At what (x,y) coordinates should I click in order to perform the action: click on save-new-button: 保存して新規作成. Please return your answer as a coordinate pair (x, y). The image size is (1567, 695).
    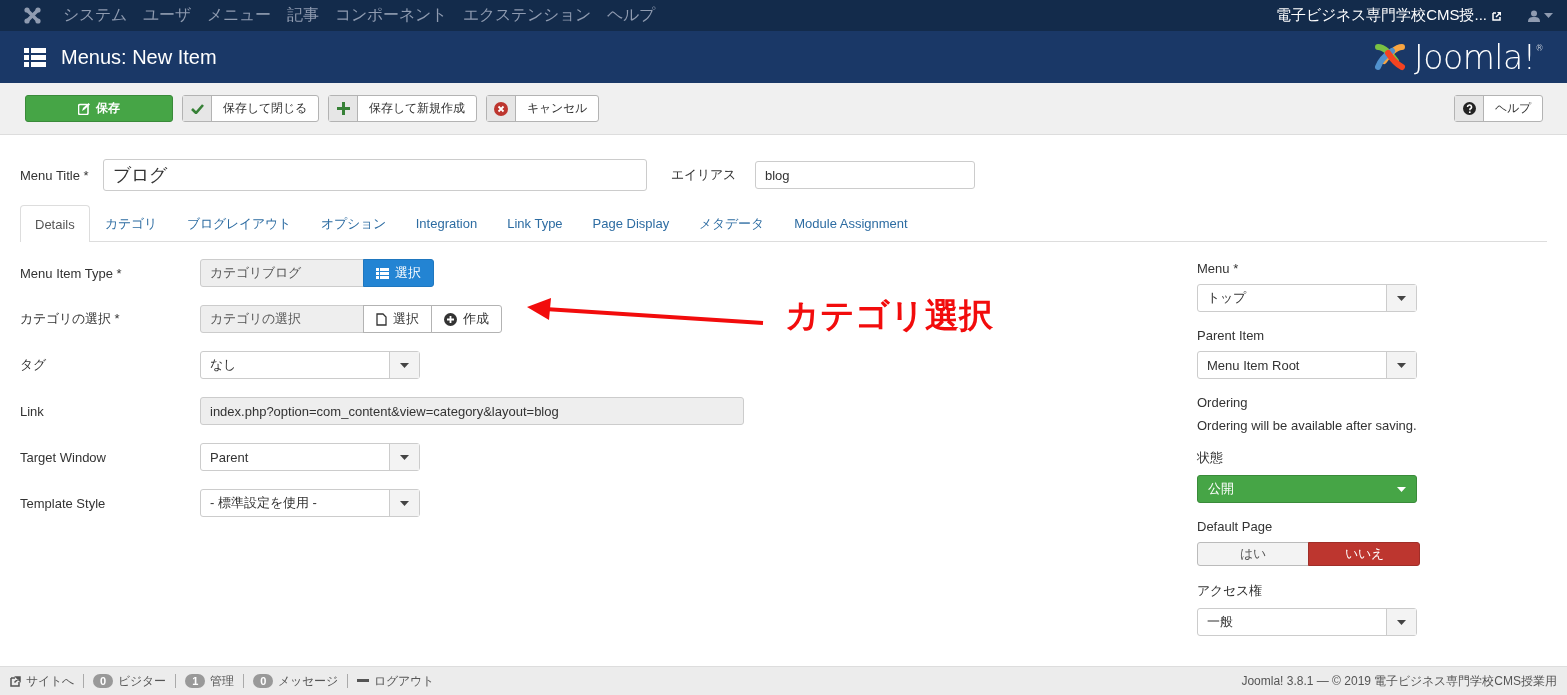
    Looking at the image, I should click on (402, 108).